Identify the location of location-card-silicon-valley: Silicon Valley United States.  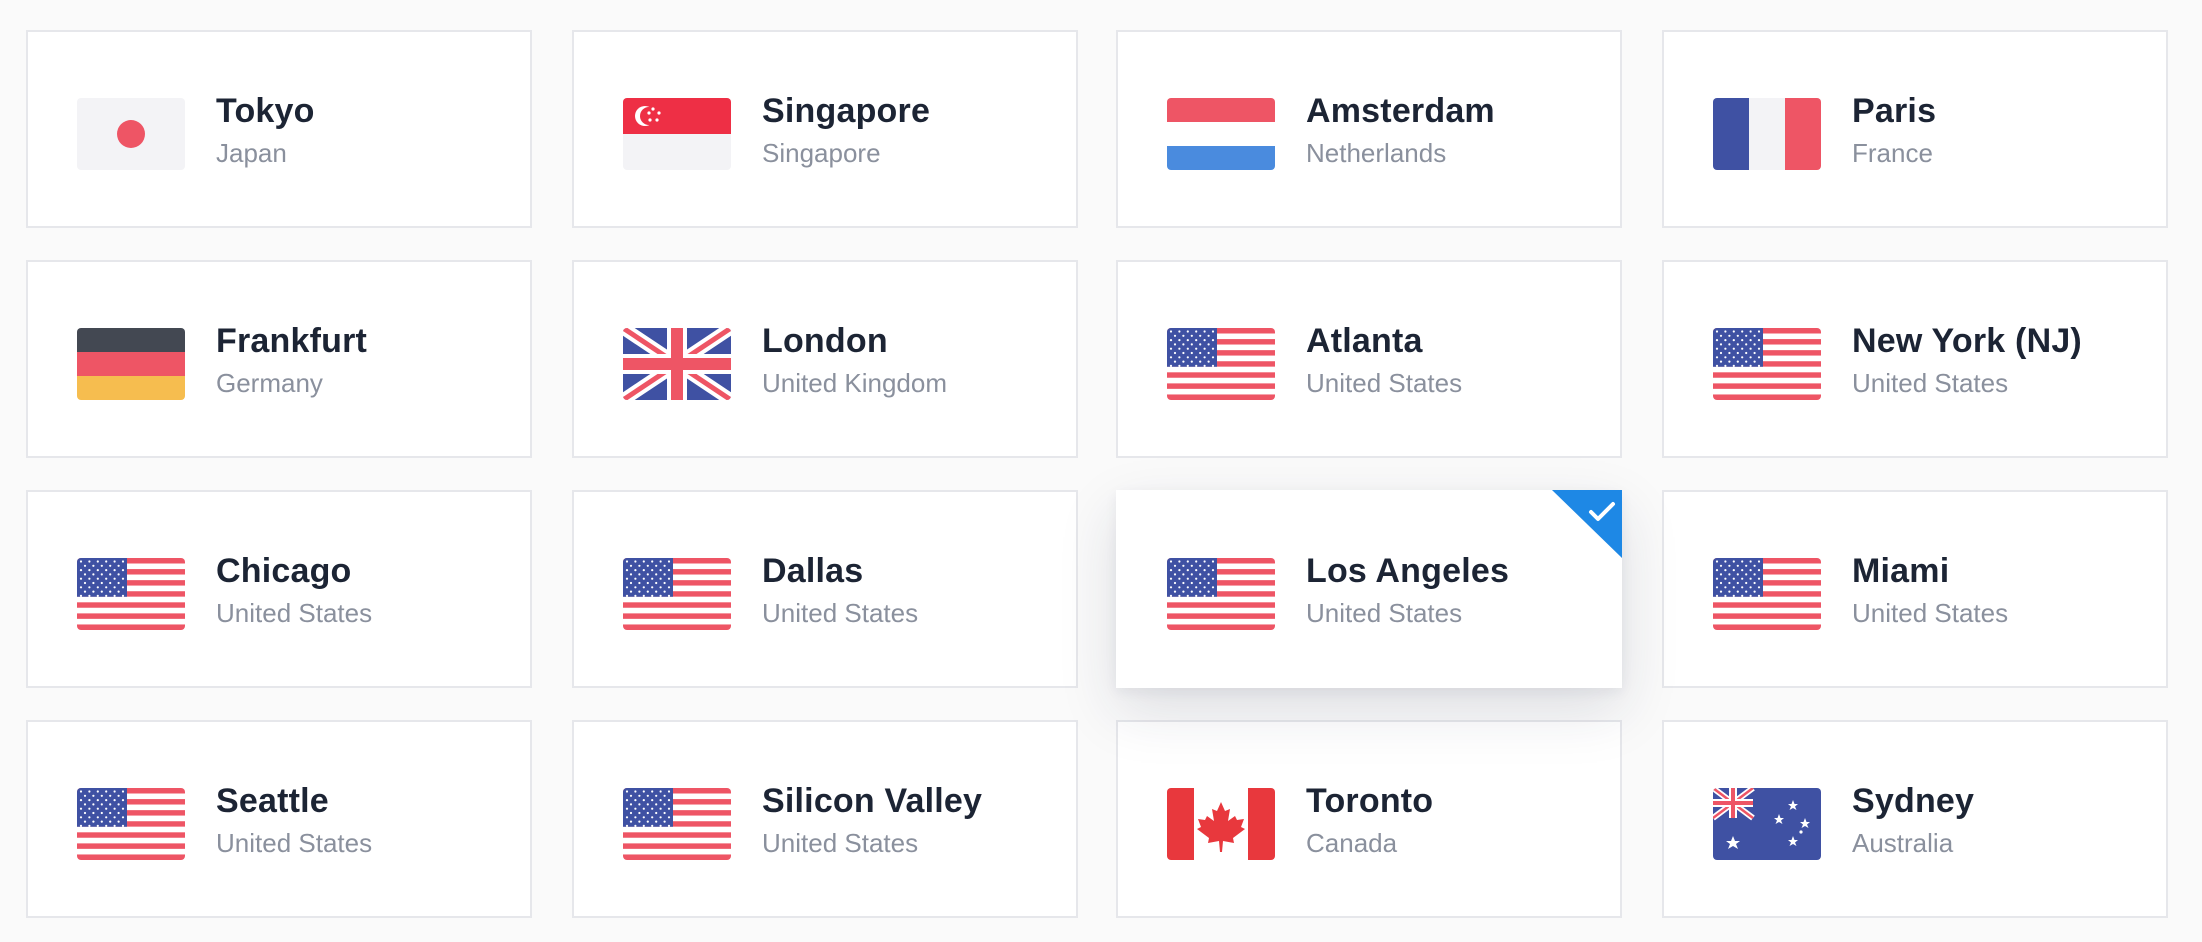
(825, 819).